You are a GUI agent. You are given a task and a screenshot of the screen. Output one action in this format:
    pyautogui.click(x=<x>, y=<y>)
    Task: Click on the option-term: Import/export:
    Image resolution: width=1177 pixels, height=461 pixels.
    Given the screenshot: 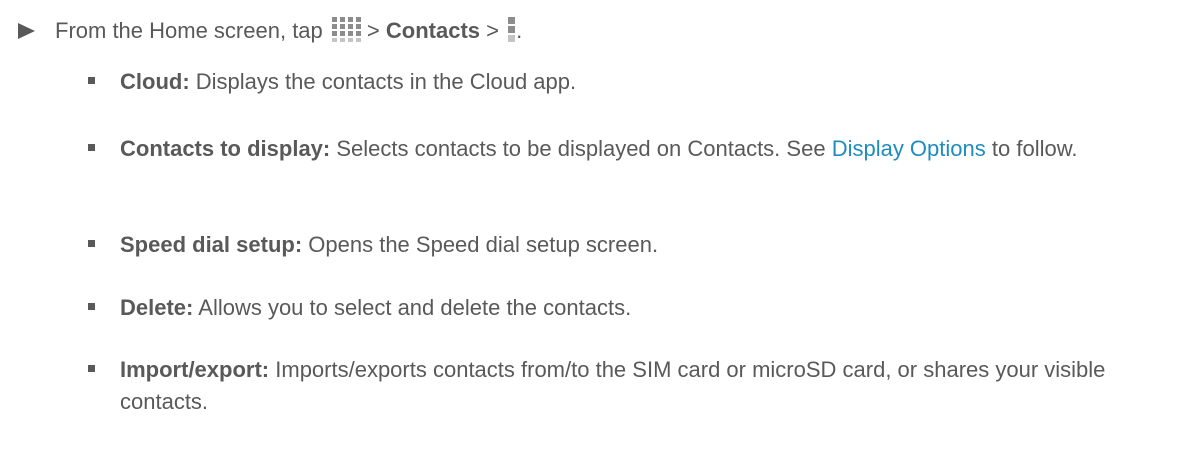 What is the action you would take?
    pyautogui.click(x=195, y=369)
    